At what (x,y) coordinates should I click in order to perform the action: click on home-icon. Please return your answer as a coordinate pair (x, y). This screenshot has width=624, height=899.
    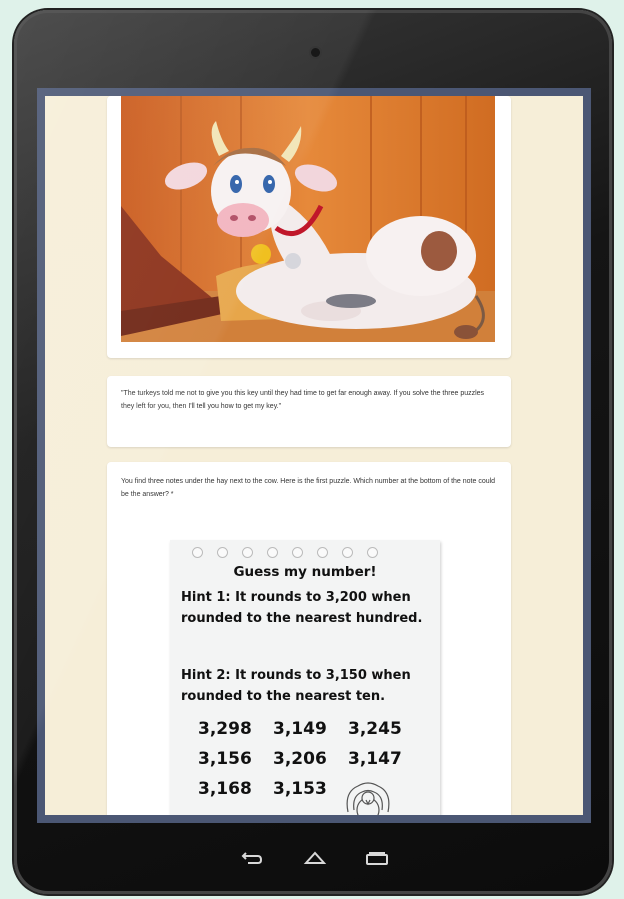
    Looking at the image, I should click on (315, 858).